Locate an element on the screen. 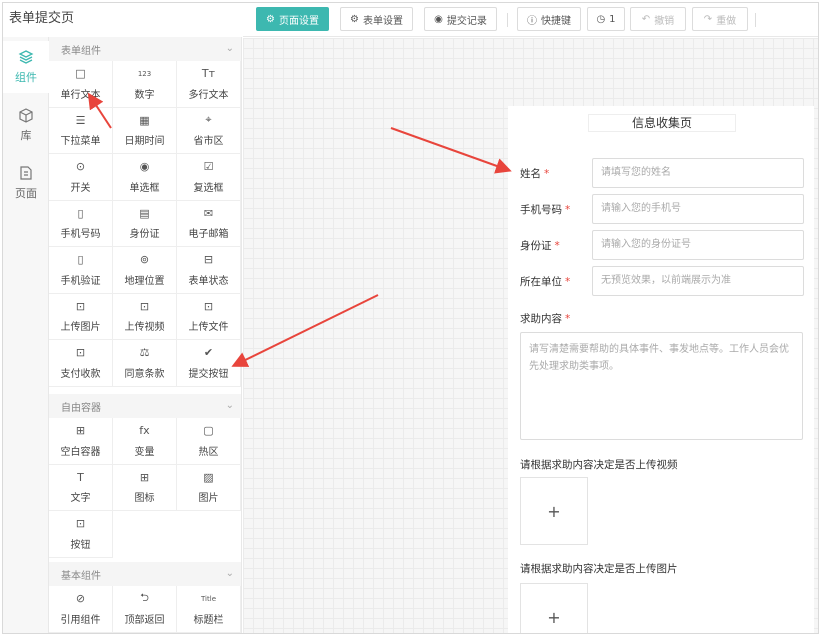  form-component-item: ⊡ 上传视频 is located at coordinates (145, 316).